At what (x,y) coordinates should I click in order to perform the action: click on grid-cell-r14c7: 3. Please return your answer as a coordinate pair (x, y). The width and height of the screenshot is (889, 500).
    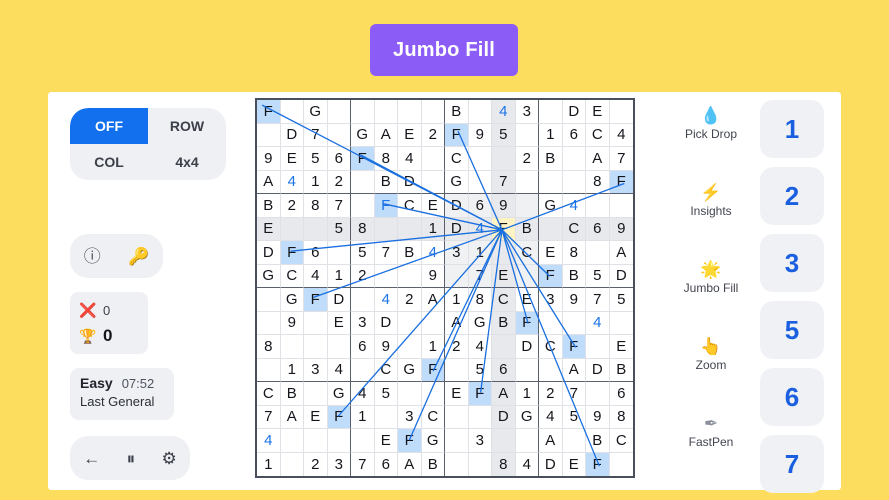
    Looking at the image, I should click on (410, 417).